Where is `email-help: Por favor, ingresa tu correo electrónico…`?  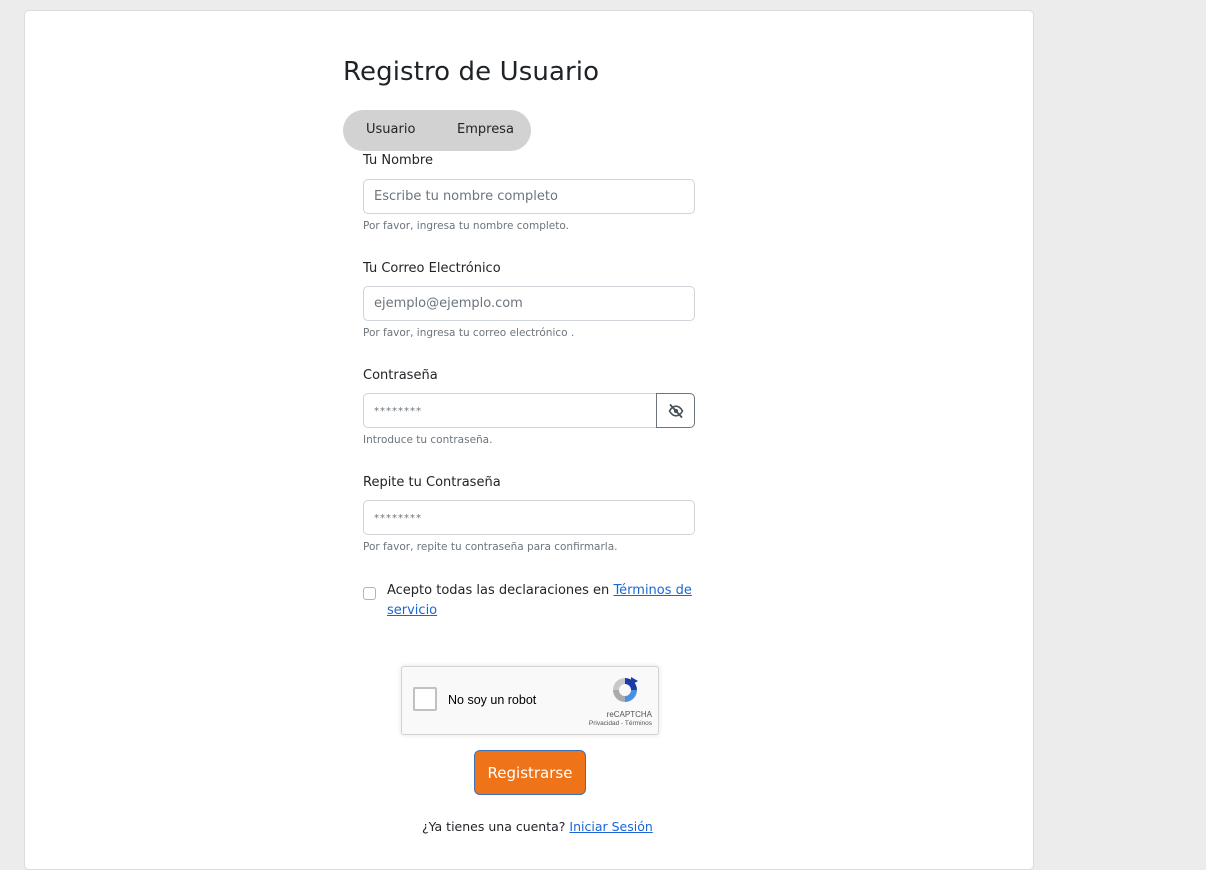 email-help: Por favor, ingresa tu correo electrónico… is located at coordinates (469, 333).